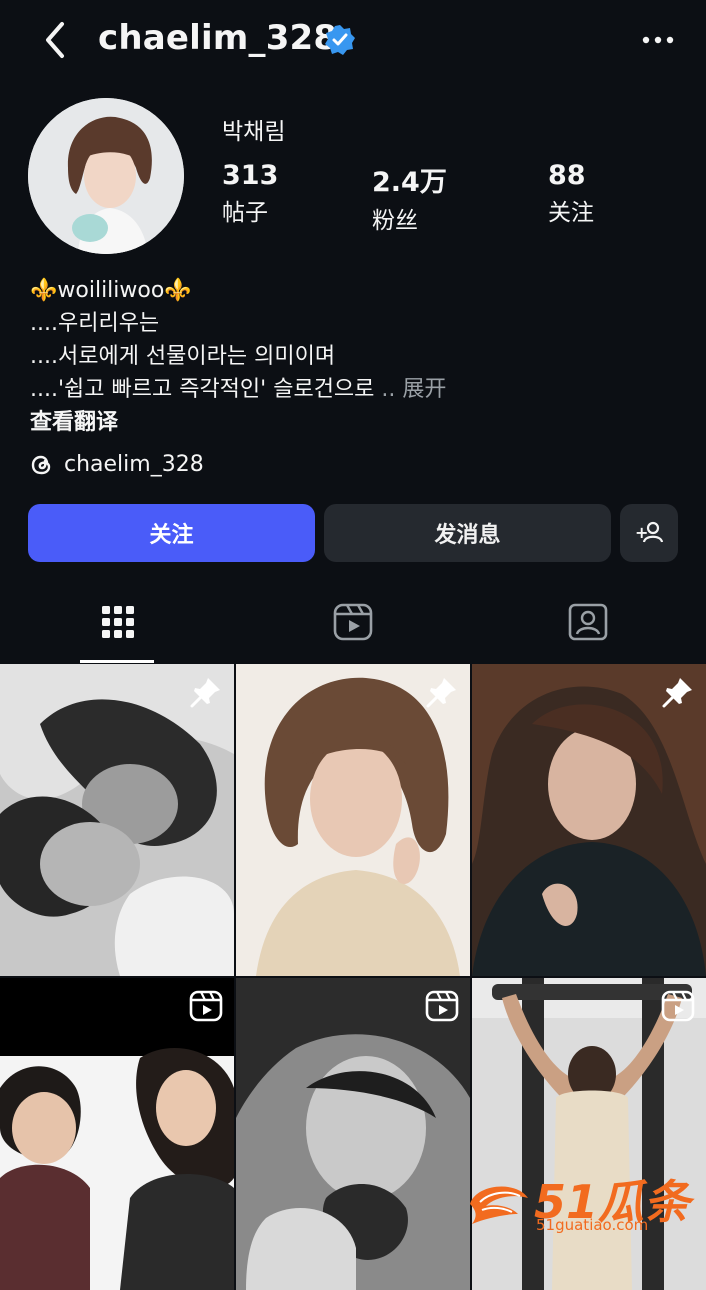 The height and width of the screenshot is (1290, 706). I want to click on stat-following-label: 关注, so click(571, 213).